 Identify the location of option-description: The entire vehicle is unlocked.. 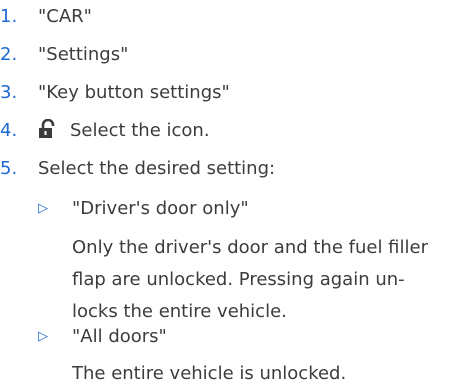
(272, 374).